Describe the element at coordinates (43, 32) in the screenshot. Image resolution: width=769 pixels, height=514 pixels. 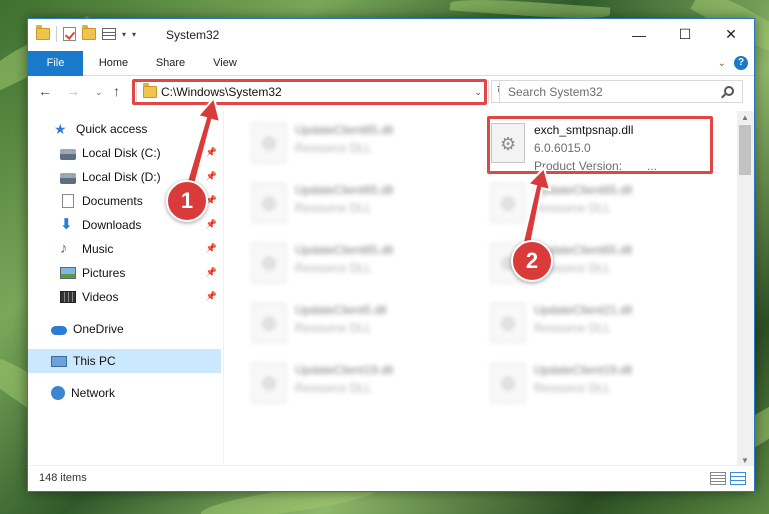
I see `folder-icon` at that location.